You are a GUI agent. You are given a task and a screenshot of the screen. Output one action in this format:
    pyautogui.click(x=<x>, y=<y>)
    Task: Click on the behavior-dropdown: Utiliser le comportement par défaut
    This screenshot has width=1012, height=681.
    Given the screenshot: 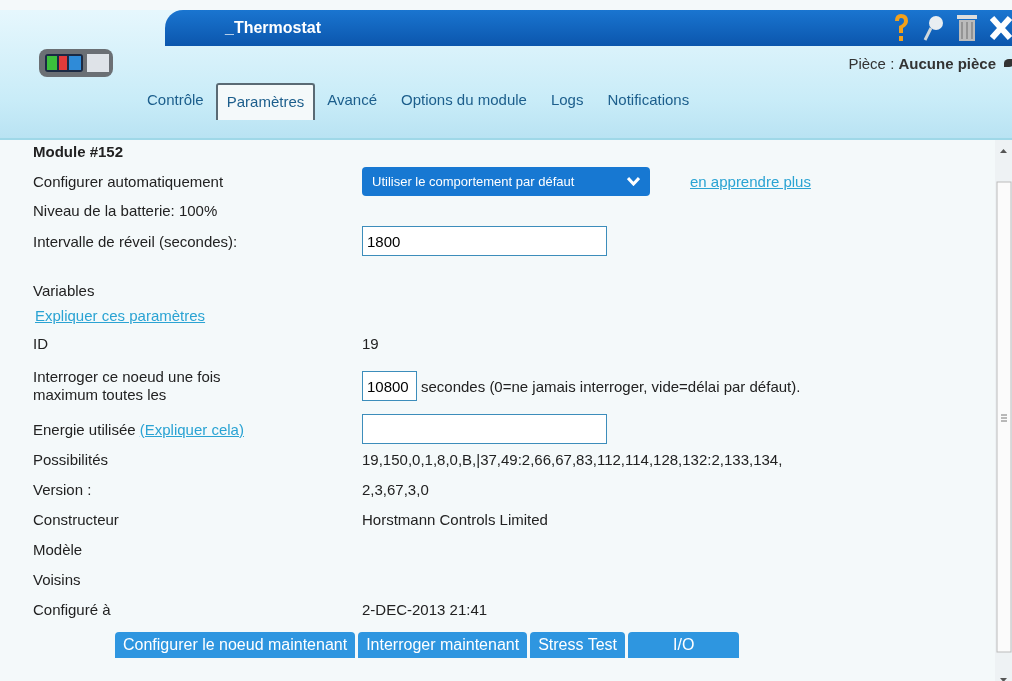 What is the action you would take?
    pyautogui.click(x=506, y=181)
    